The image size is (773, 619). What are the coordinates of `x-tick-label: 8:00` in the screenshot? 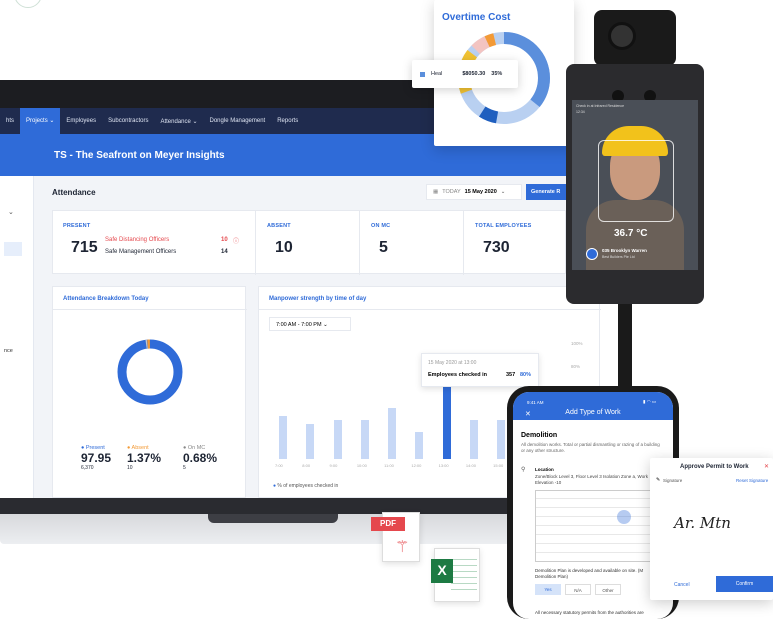 It's located at (306, 465).